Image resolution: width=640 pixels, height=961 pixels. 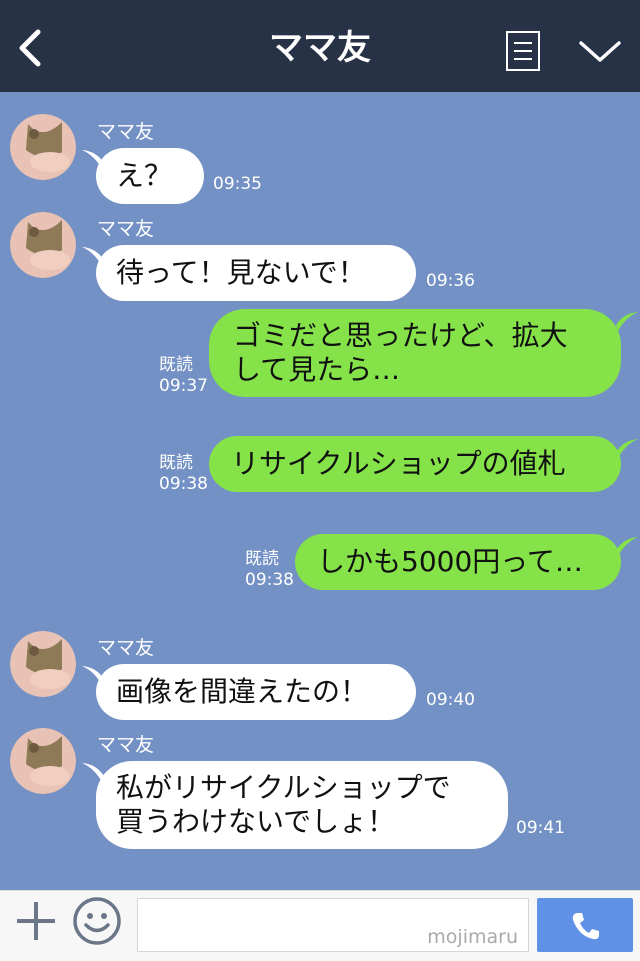 I want to click on read-receipt: 既読 09:37, so click(x=183, y=376).